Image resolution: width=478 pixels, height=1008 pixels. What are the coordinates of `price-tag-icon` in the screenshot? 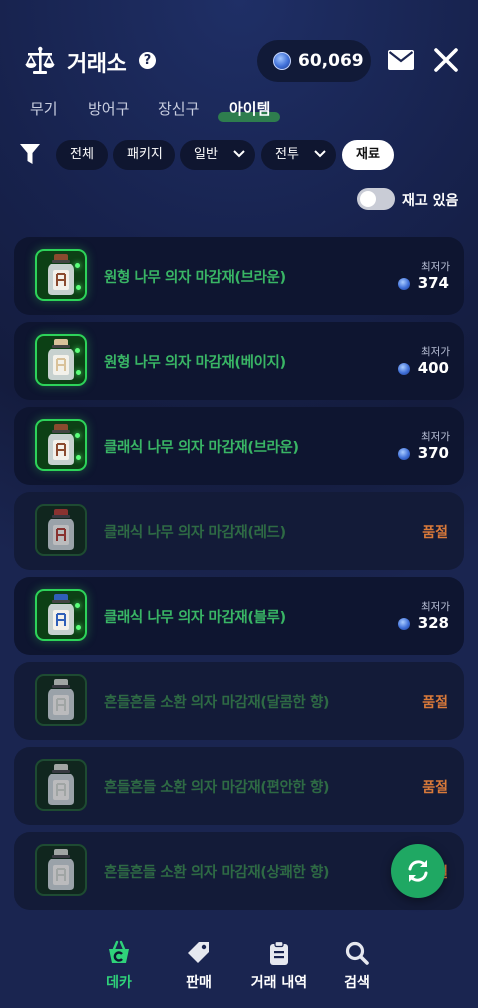 It's located at (198, 952).